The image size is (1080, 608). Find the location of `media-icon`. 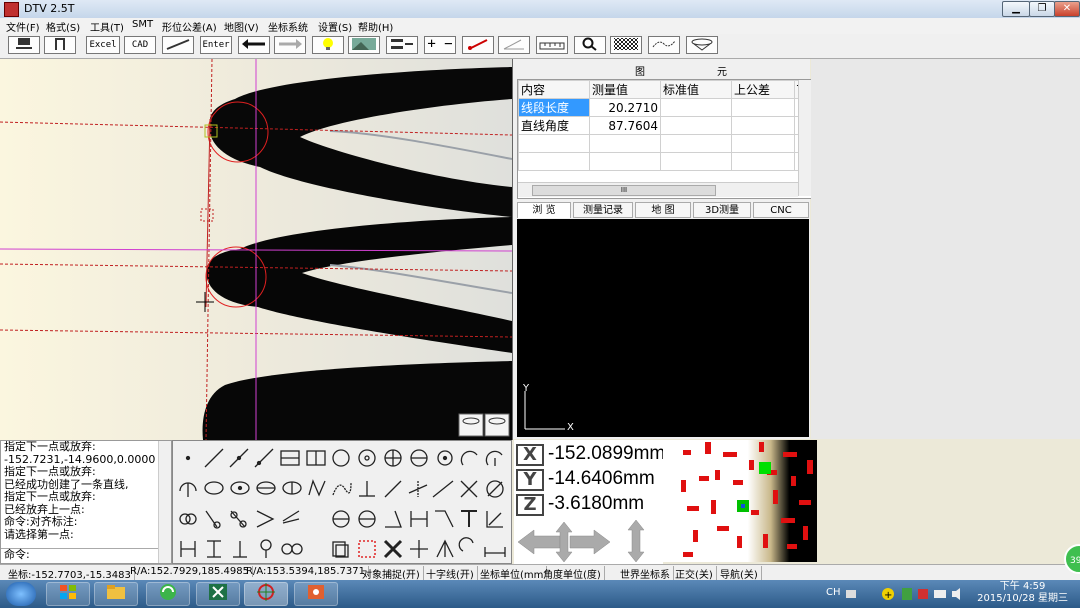

media-icon is located at coordinates (316, 594).